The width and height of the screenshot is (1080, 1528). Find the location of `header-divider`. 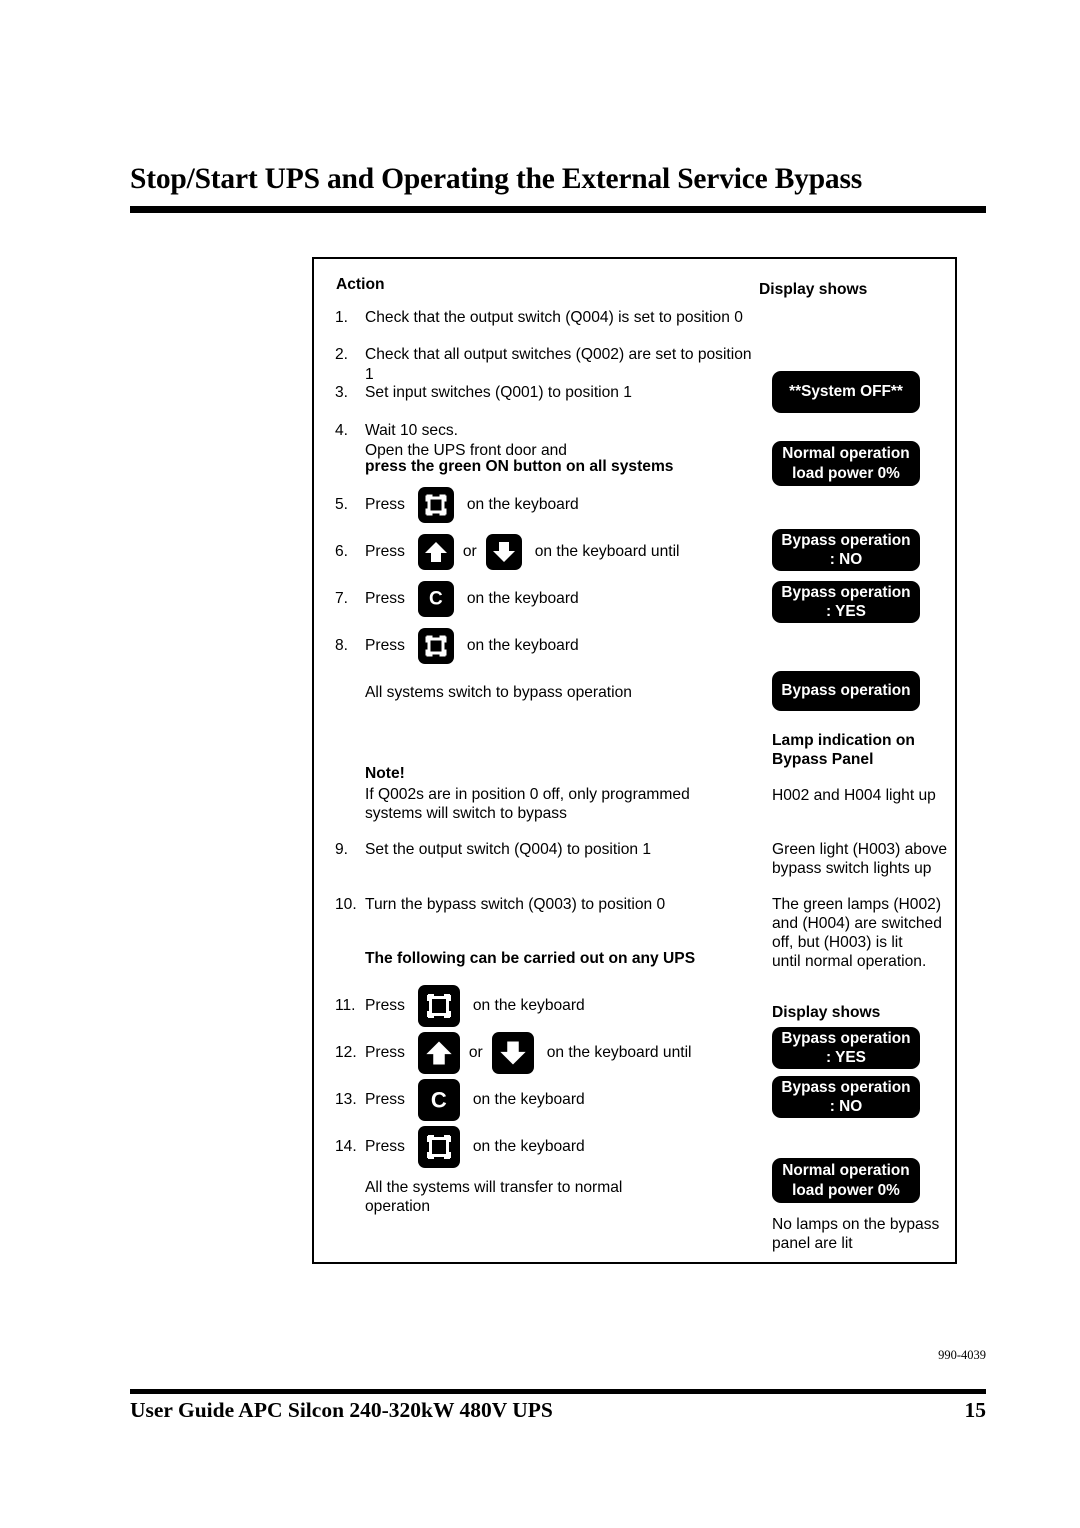

header-divider is located at coordinates (558, 209).